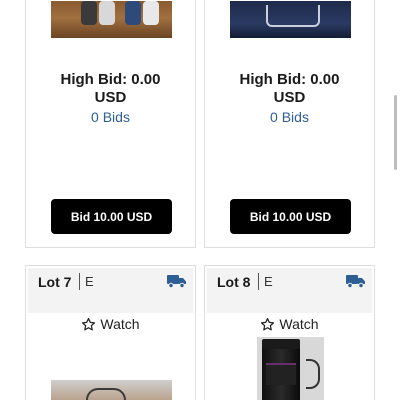 This screenshot has height=400, width=400. I want to click on lot-card: Lot 7 E Watch, so click(110, 332).